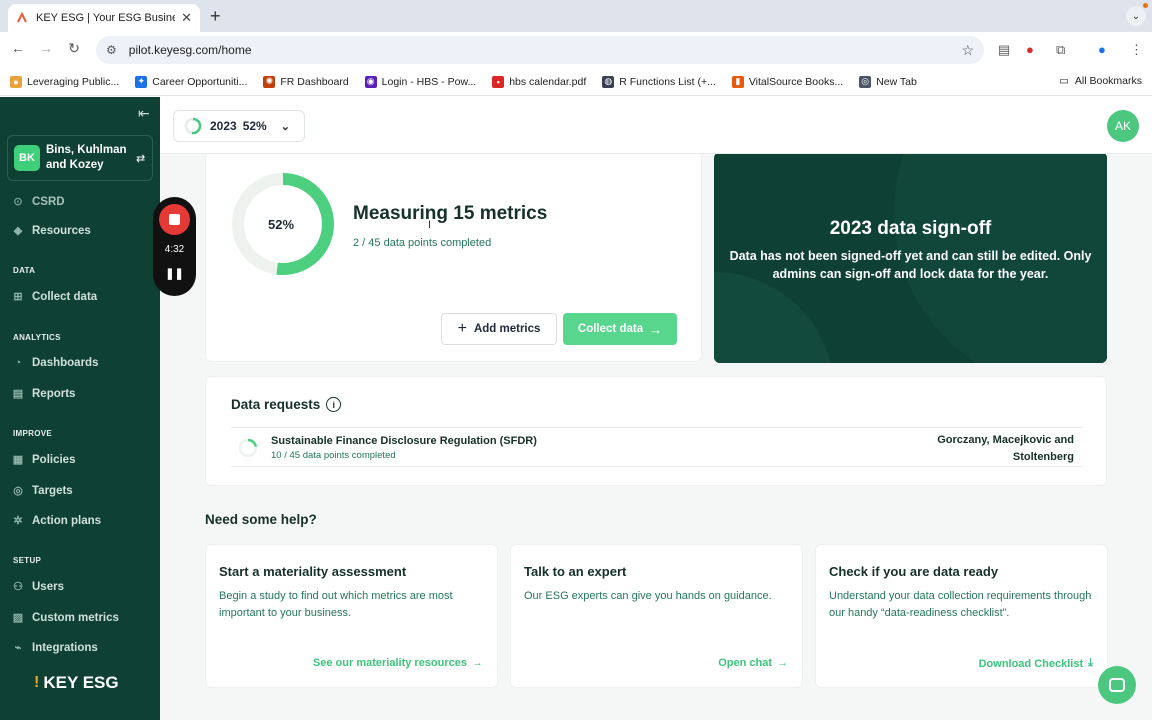 The height and width of the screenshot is (720, 1152). I want to click on section-data: DATA, so click(24, 270).